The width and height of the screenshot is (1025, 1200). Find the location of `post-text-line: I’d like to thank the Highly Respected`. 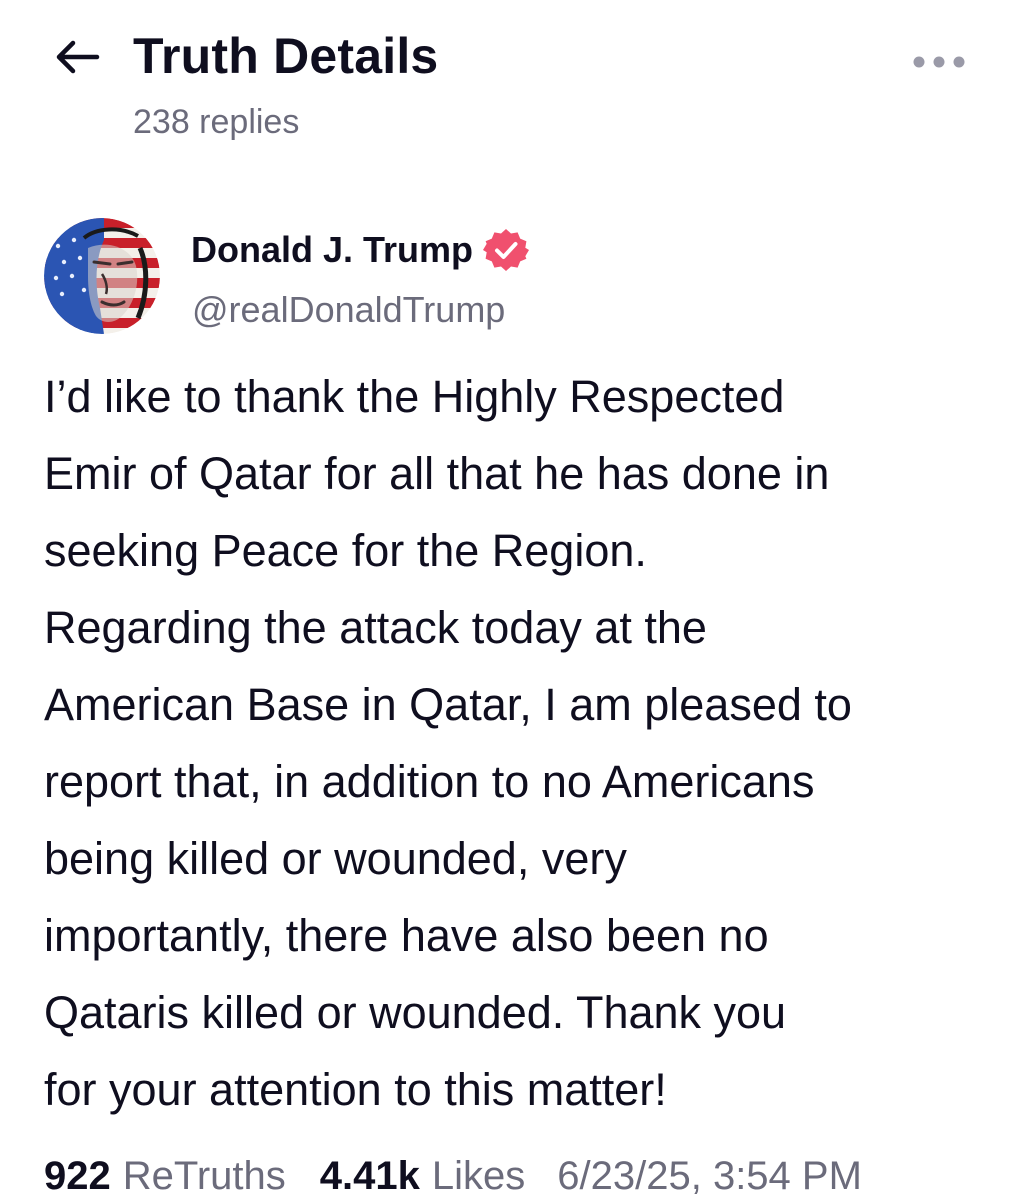

post-text-line: I’d like to thank the Highly Respected is located at coordinates (414, 396).